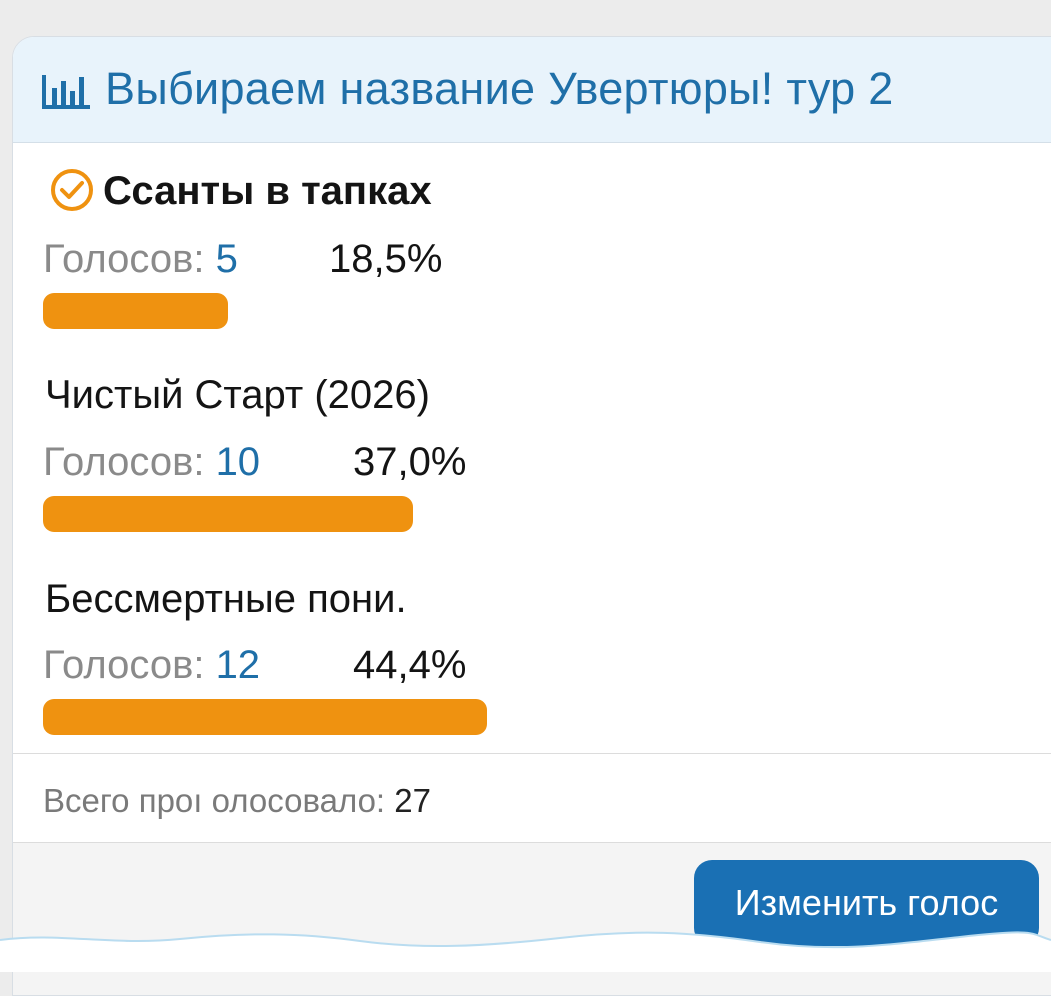  Describe the element at coordinates (66, 92) in the screenshot. I see `bar-chart-icon` at that location.